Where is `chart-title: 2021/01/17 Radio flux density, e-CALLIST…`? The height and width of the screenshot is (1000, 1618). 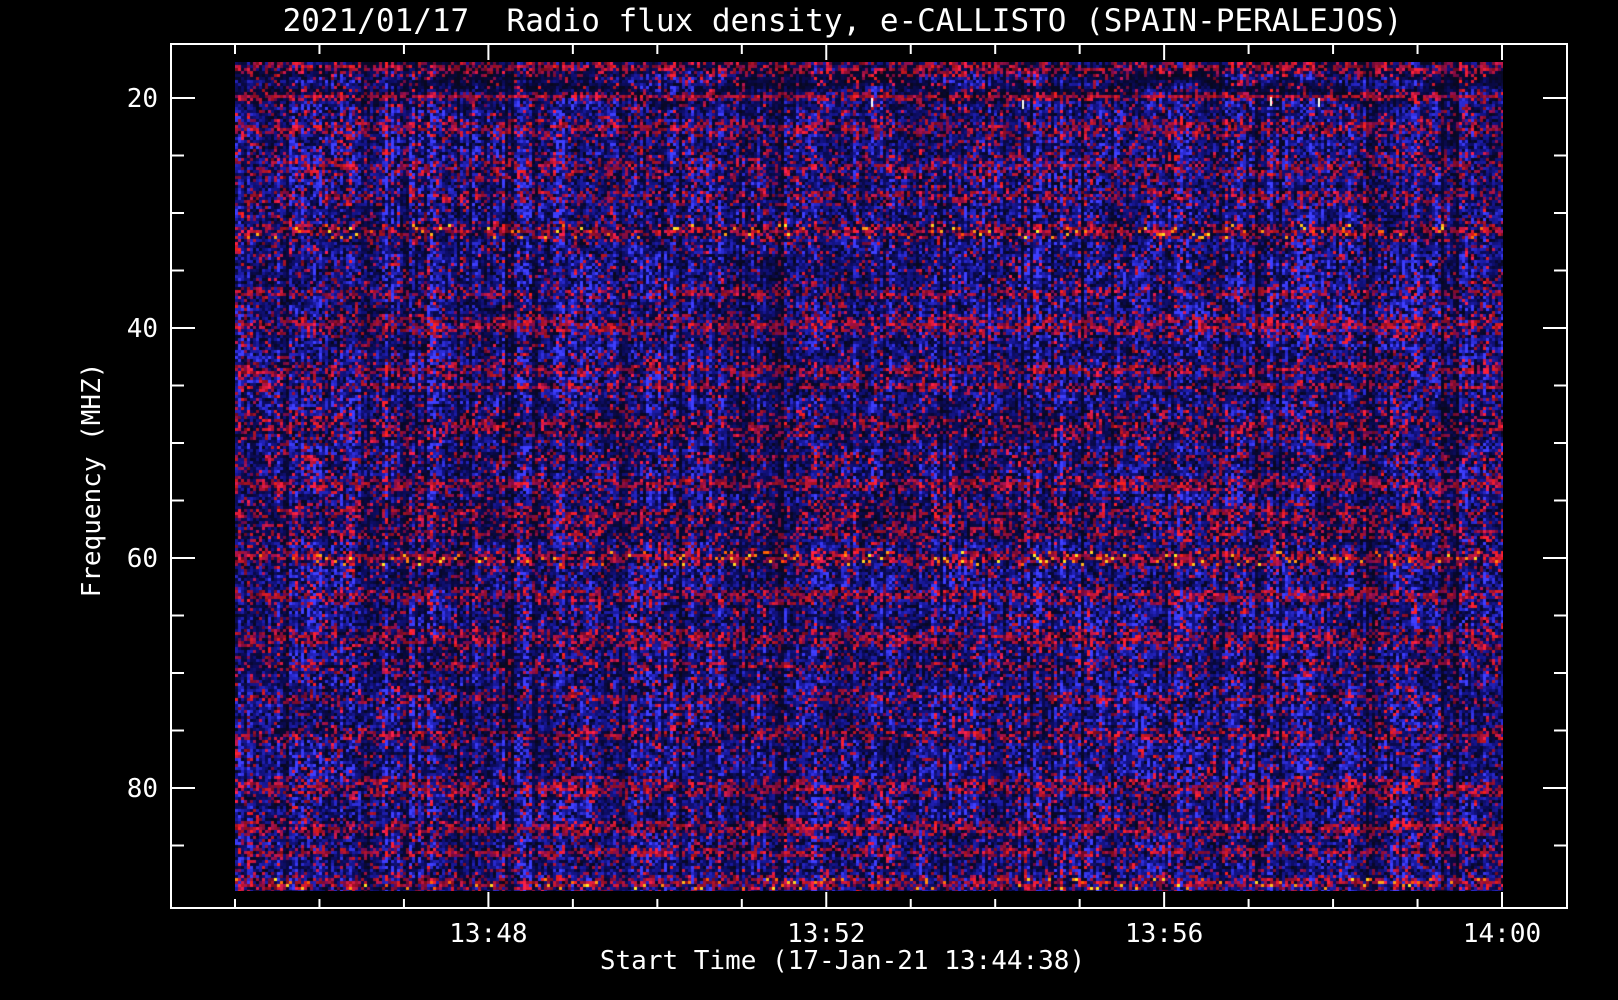
chart-title: 2021/01/17 Radio flux density, e-CALLIST… is located at coordinates (842, 21).